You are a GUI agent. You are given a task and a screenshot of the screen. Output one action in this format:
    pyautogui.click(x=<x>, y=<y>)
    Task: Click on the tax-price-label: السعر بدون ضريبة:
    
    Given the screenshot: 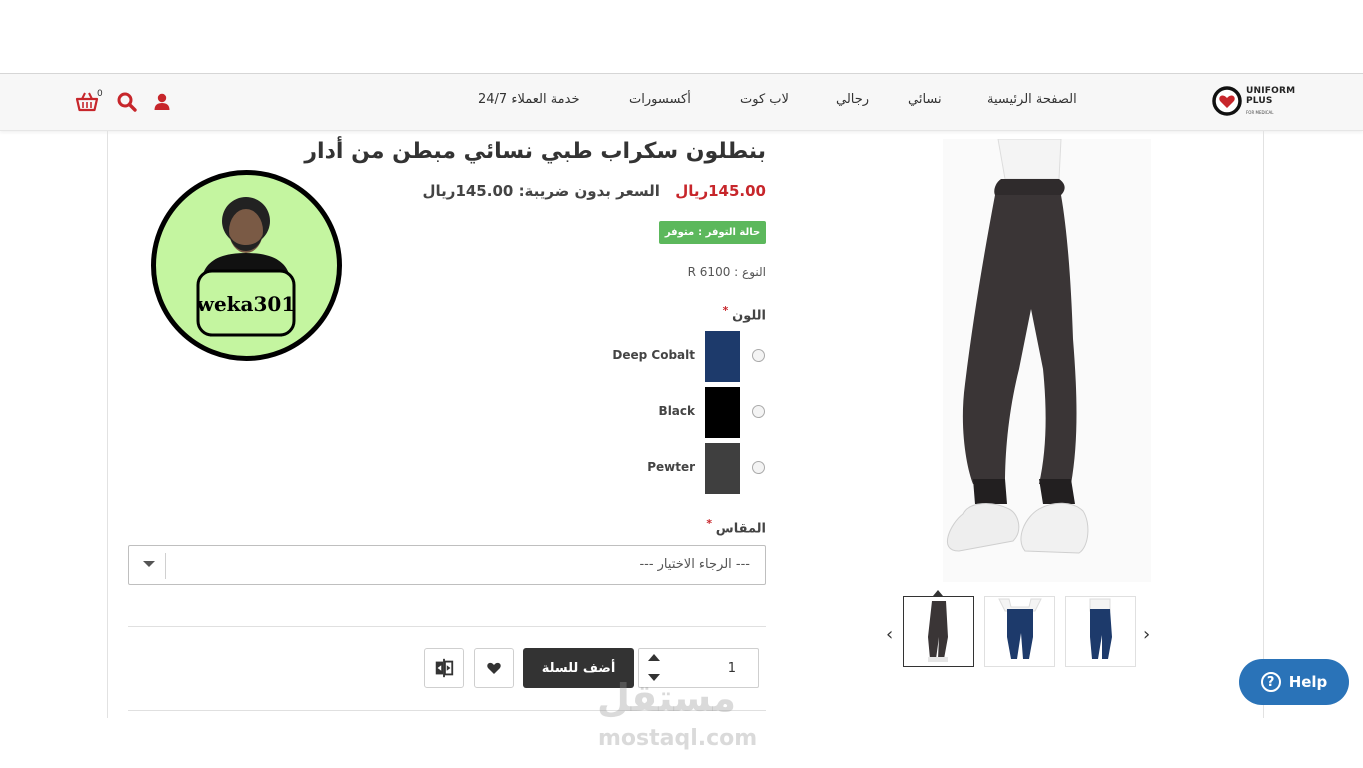 What is the action you would take?
    pyautogui.click(x=589, y=191)
    